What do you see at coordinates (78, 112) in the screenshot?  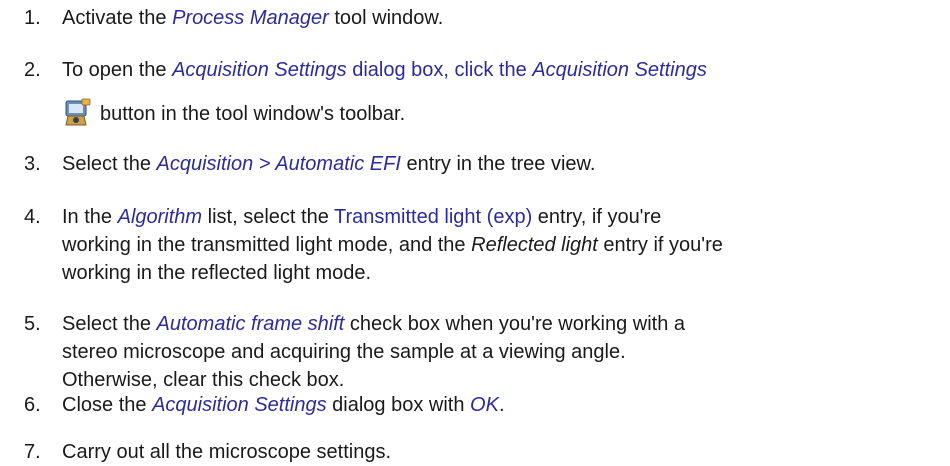 I see `acquisition-settings-icon` at bounding box center [78, 112].